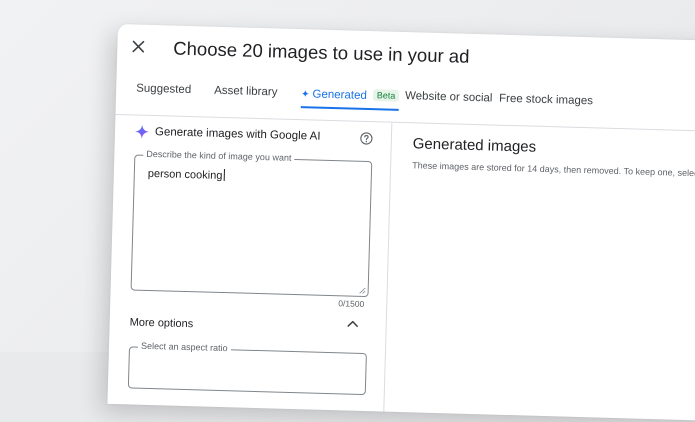 The width and height of the screenshot is (695, 422). Describe the element at coordinates (138, 46) in the screenshot. I see `close-icon` at that location.